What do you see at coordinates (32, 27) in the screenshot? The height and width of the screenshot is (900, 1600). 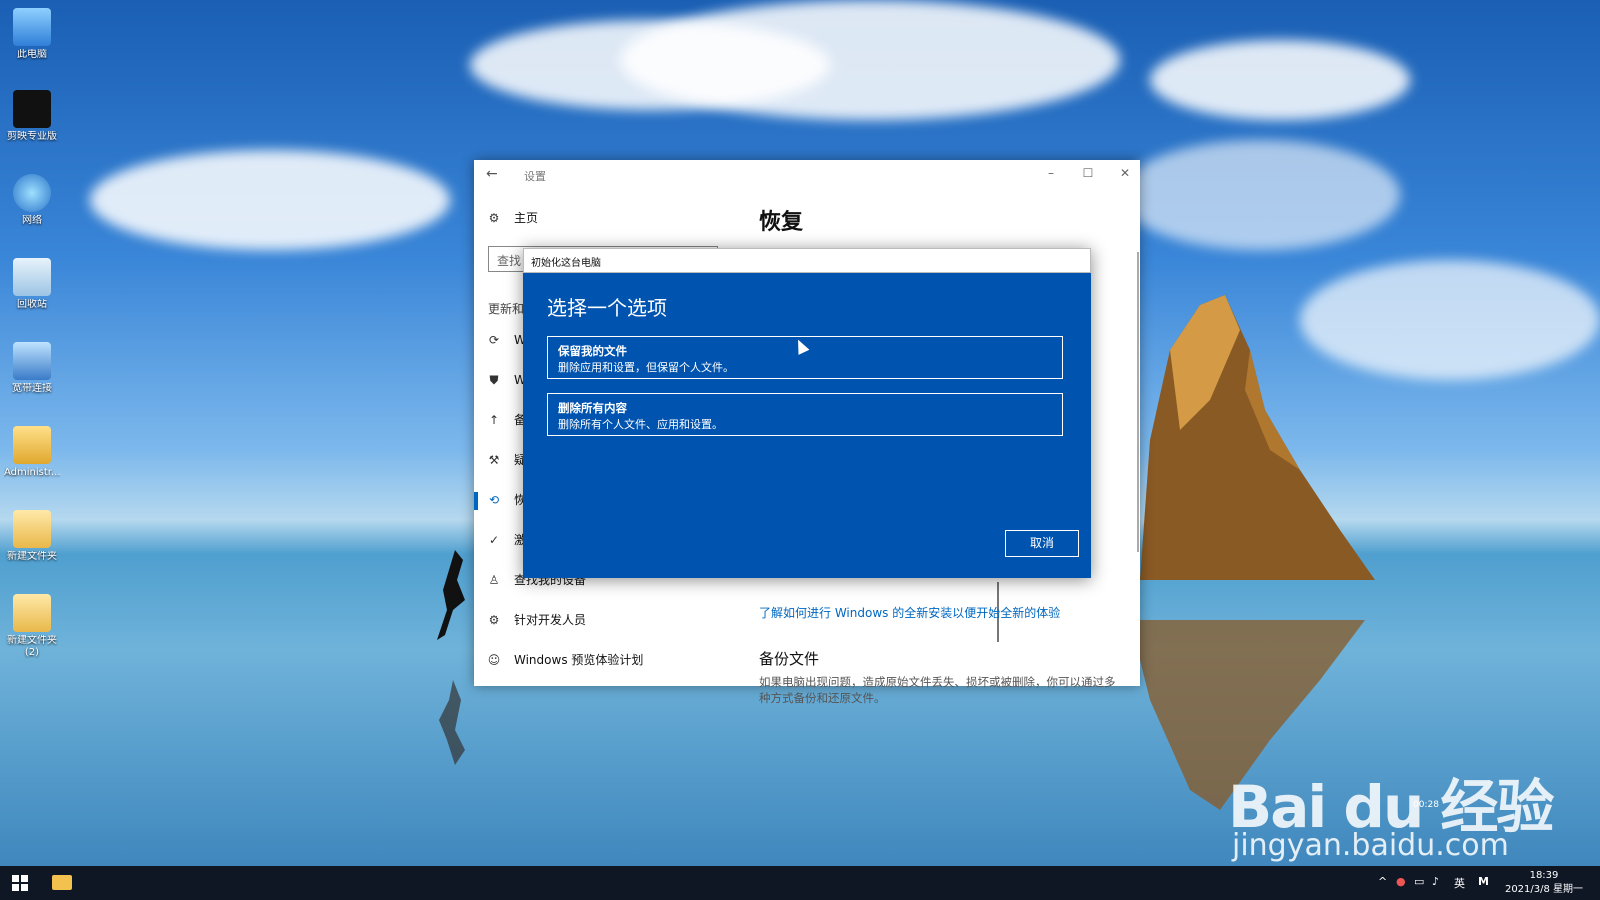 I see `computer-icon` at bounding box center [32, 27].